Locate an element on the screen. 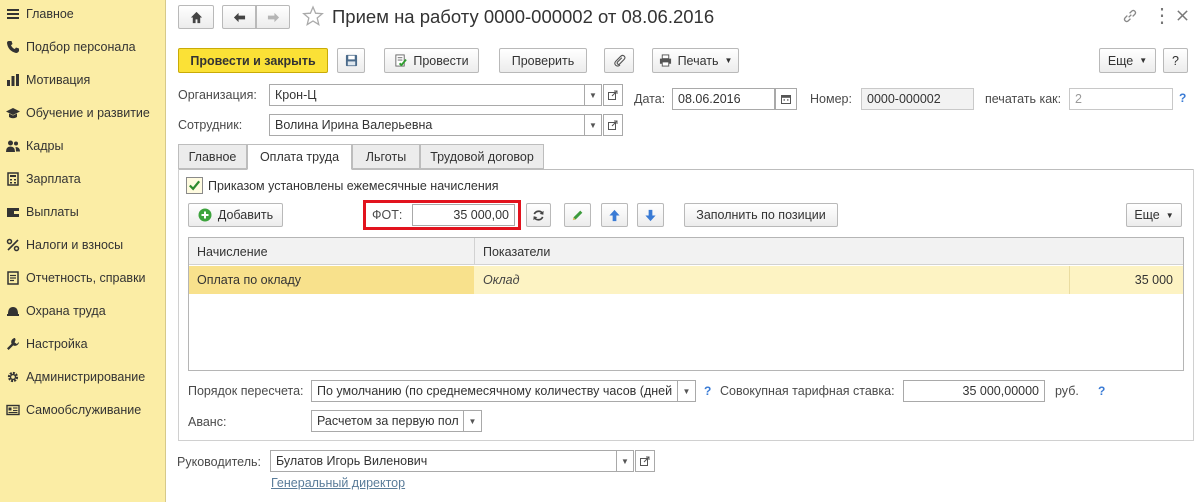 The height and width of the screenshot is (502, 1200). sidebar-item-main: Главное is located at coordinates (83, 14).